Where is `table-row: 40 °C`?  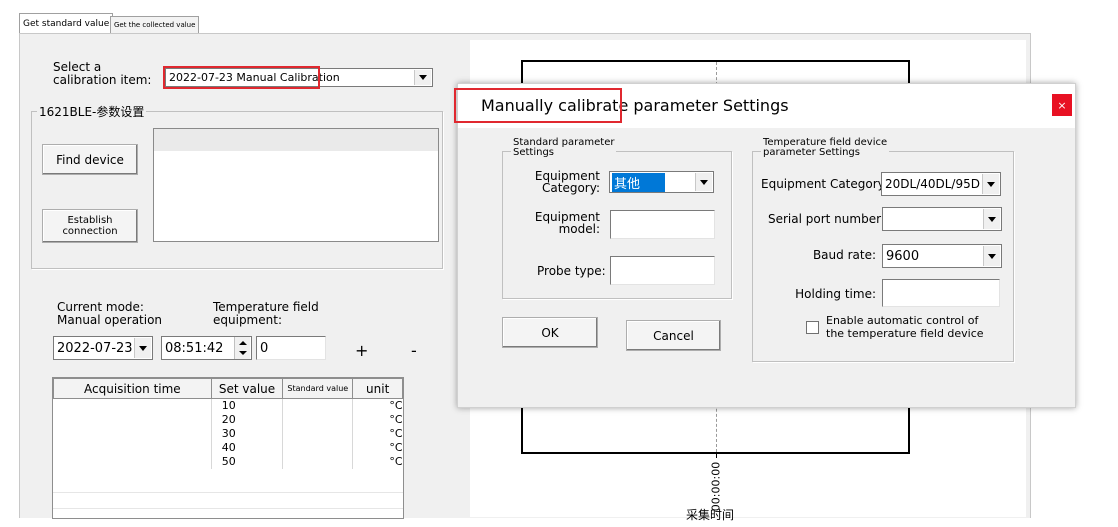
table-row: 40 °C is located at coordinates (228, 448).